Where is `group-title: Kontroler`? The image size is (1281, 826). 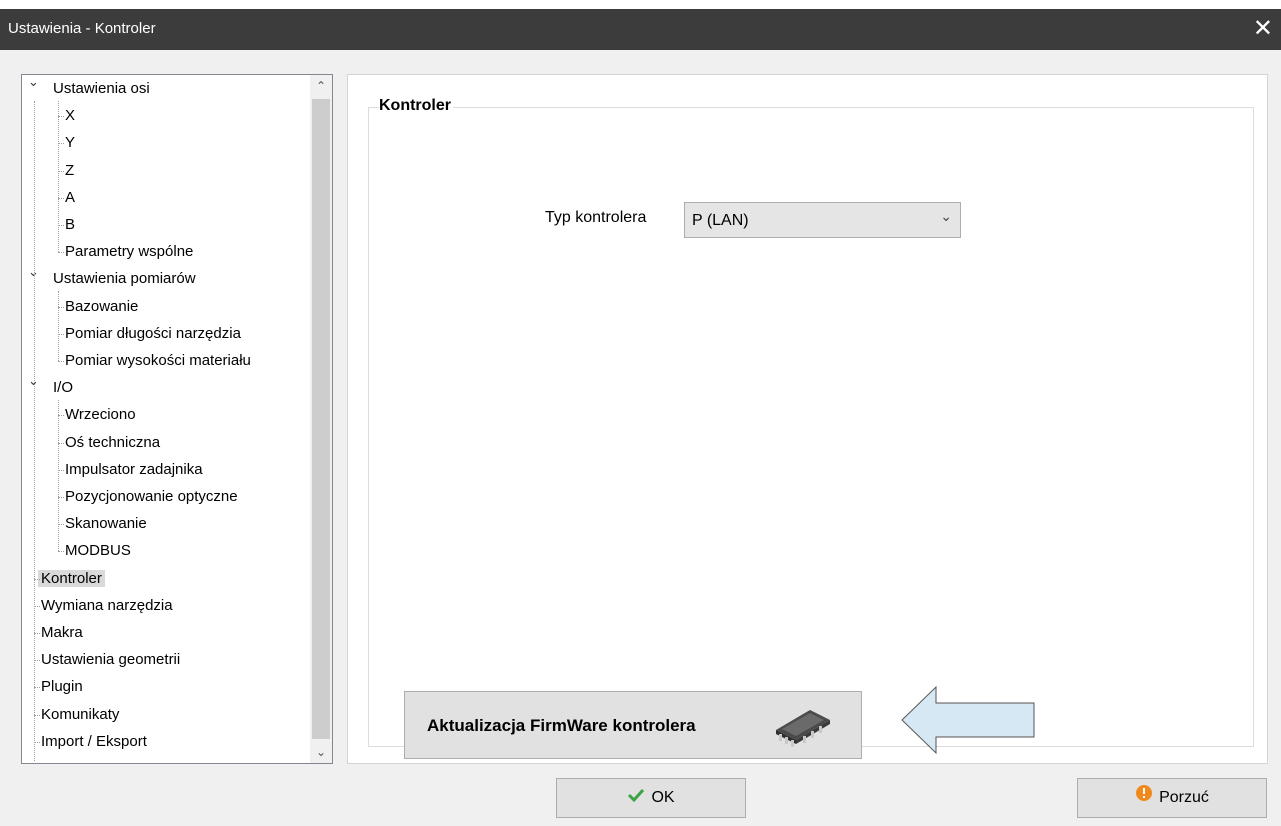 group-title: Kontroler is located at coordinates (416, 106).